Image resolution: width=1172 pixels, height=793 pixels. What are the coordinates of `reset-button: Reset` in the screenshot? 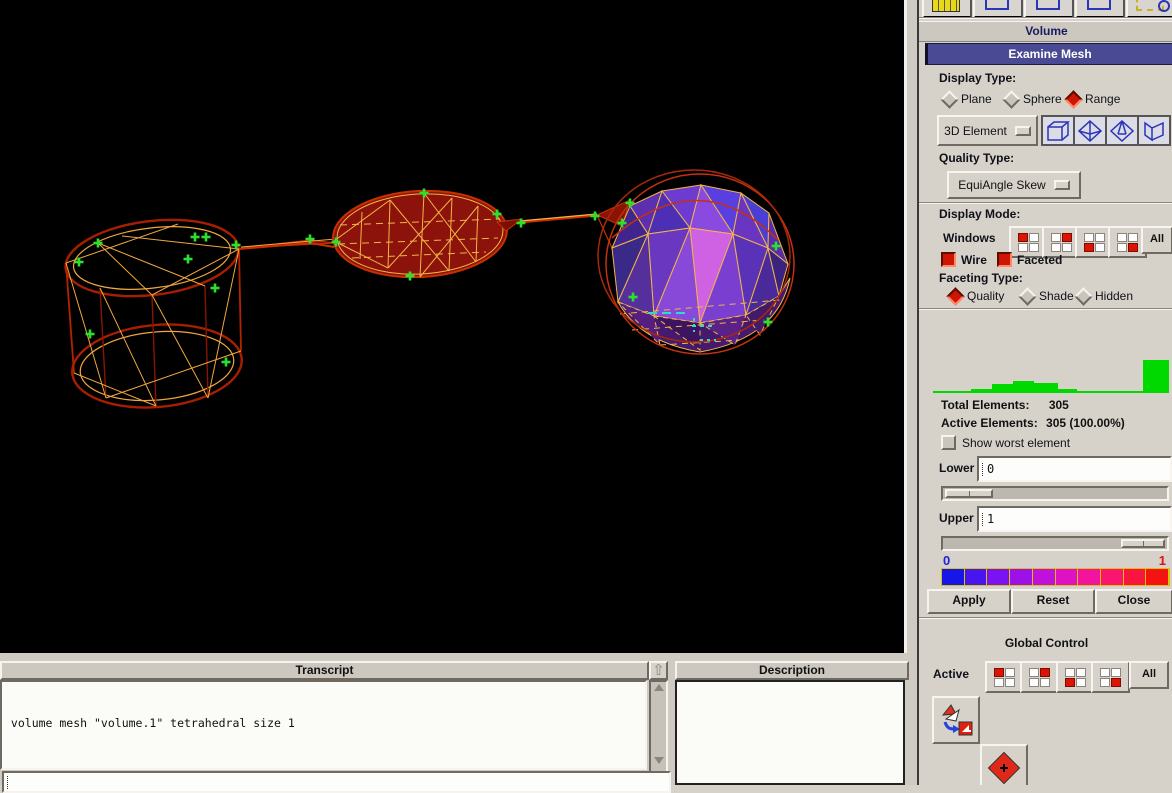 It's located at (1053, 601).